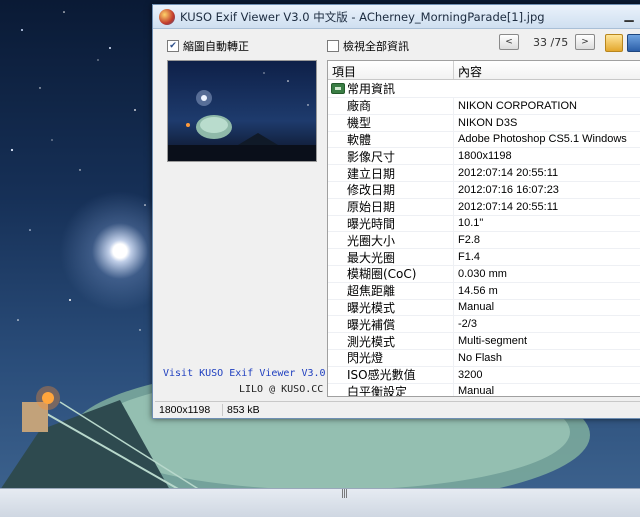  I want to click on previous-button: <, so click(509, 42).